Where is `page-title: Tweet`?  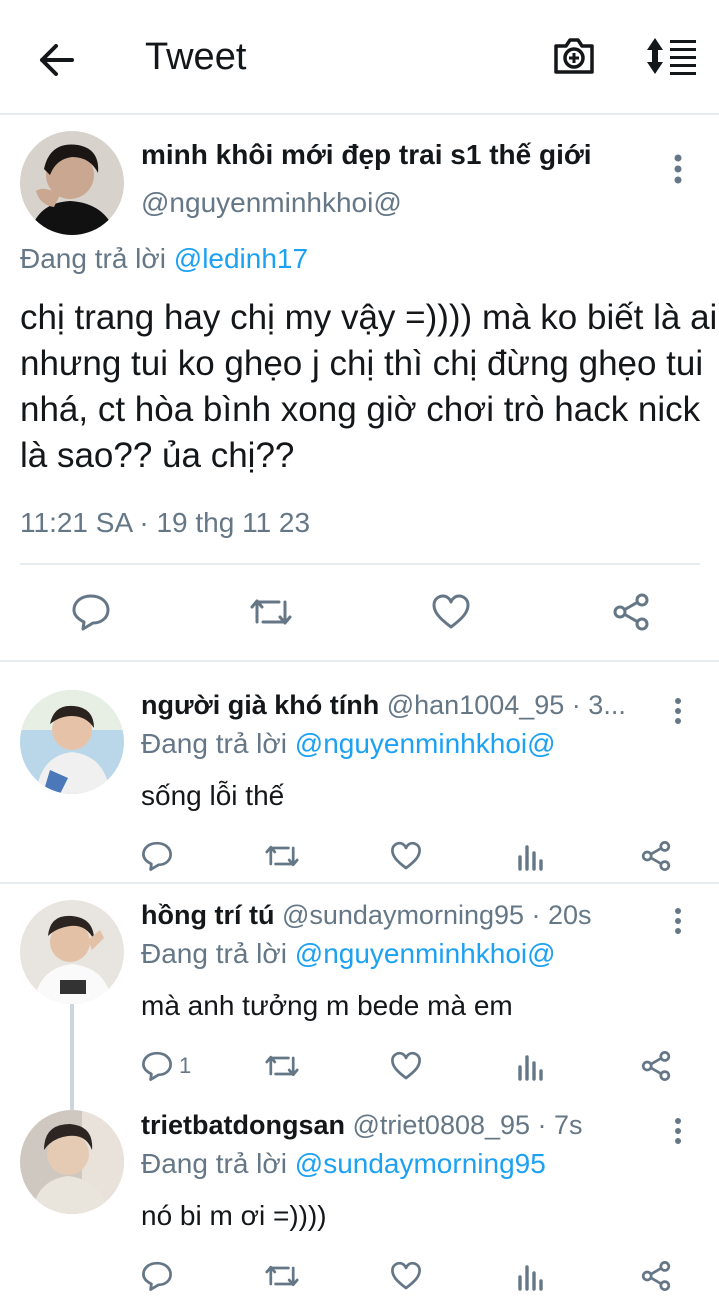 page-title: Tweet is located at coordinates (196, 57).